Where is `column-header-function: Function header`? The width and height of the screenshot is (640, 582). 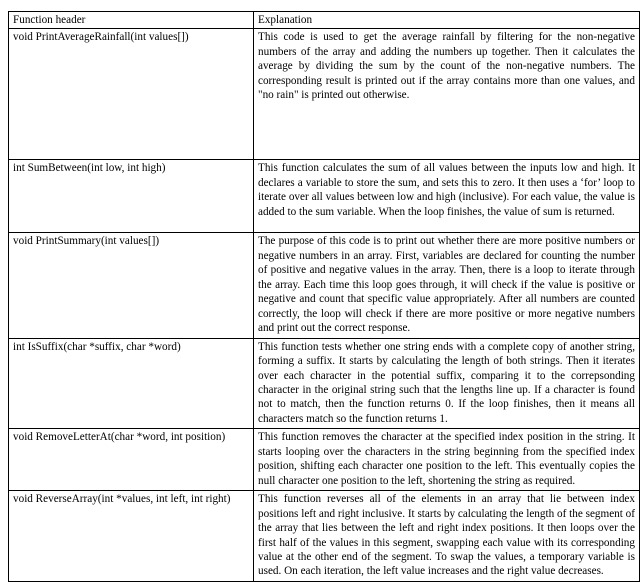
column-header-function: Function header is located at coordinates (131, 20).